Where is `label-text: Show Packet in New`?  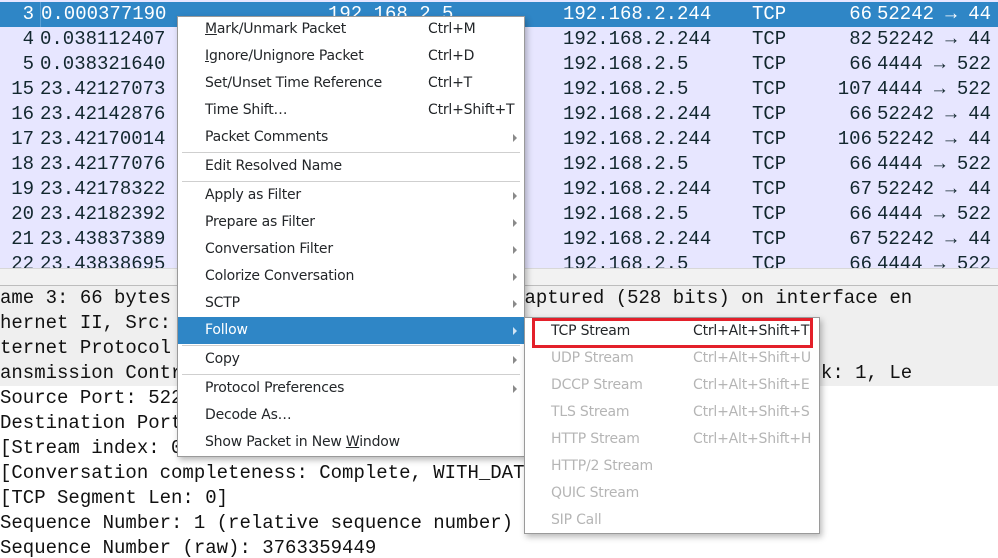 label-text: Show Packet in New is located at coordinates (275, 442).